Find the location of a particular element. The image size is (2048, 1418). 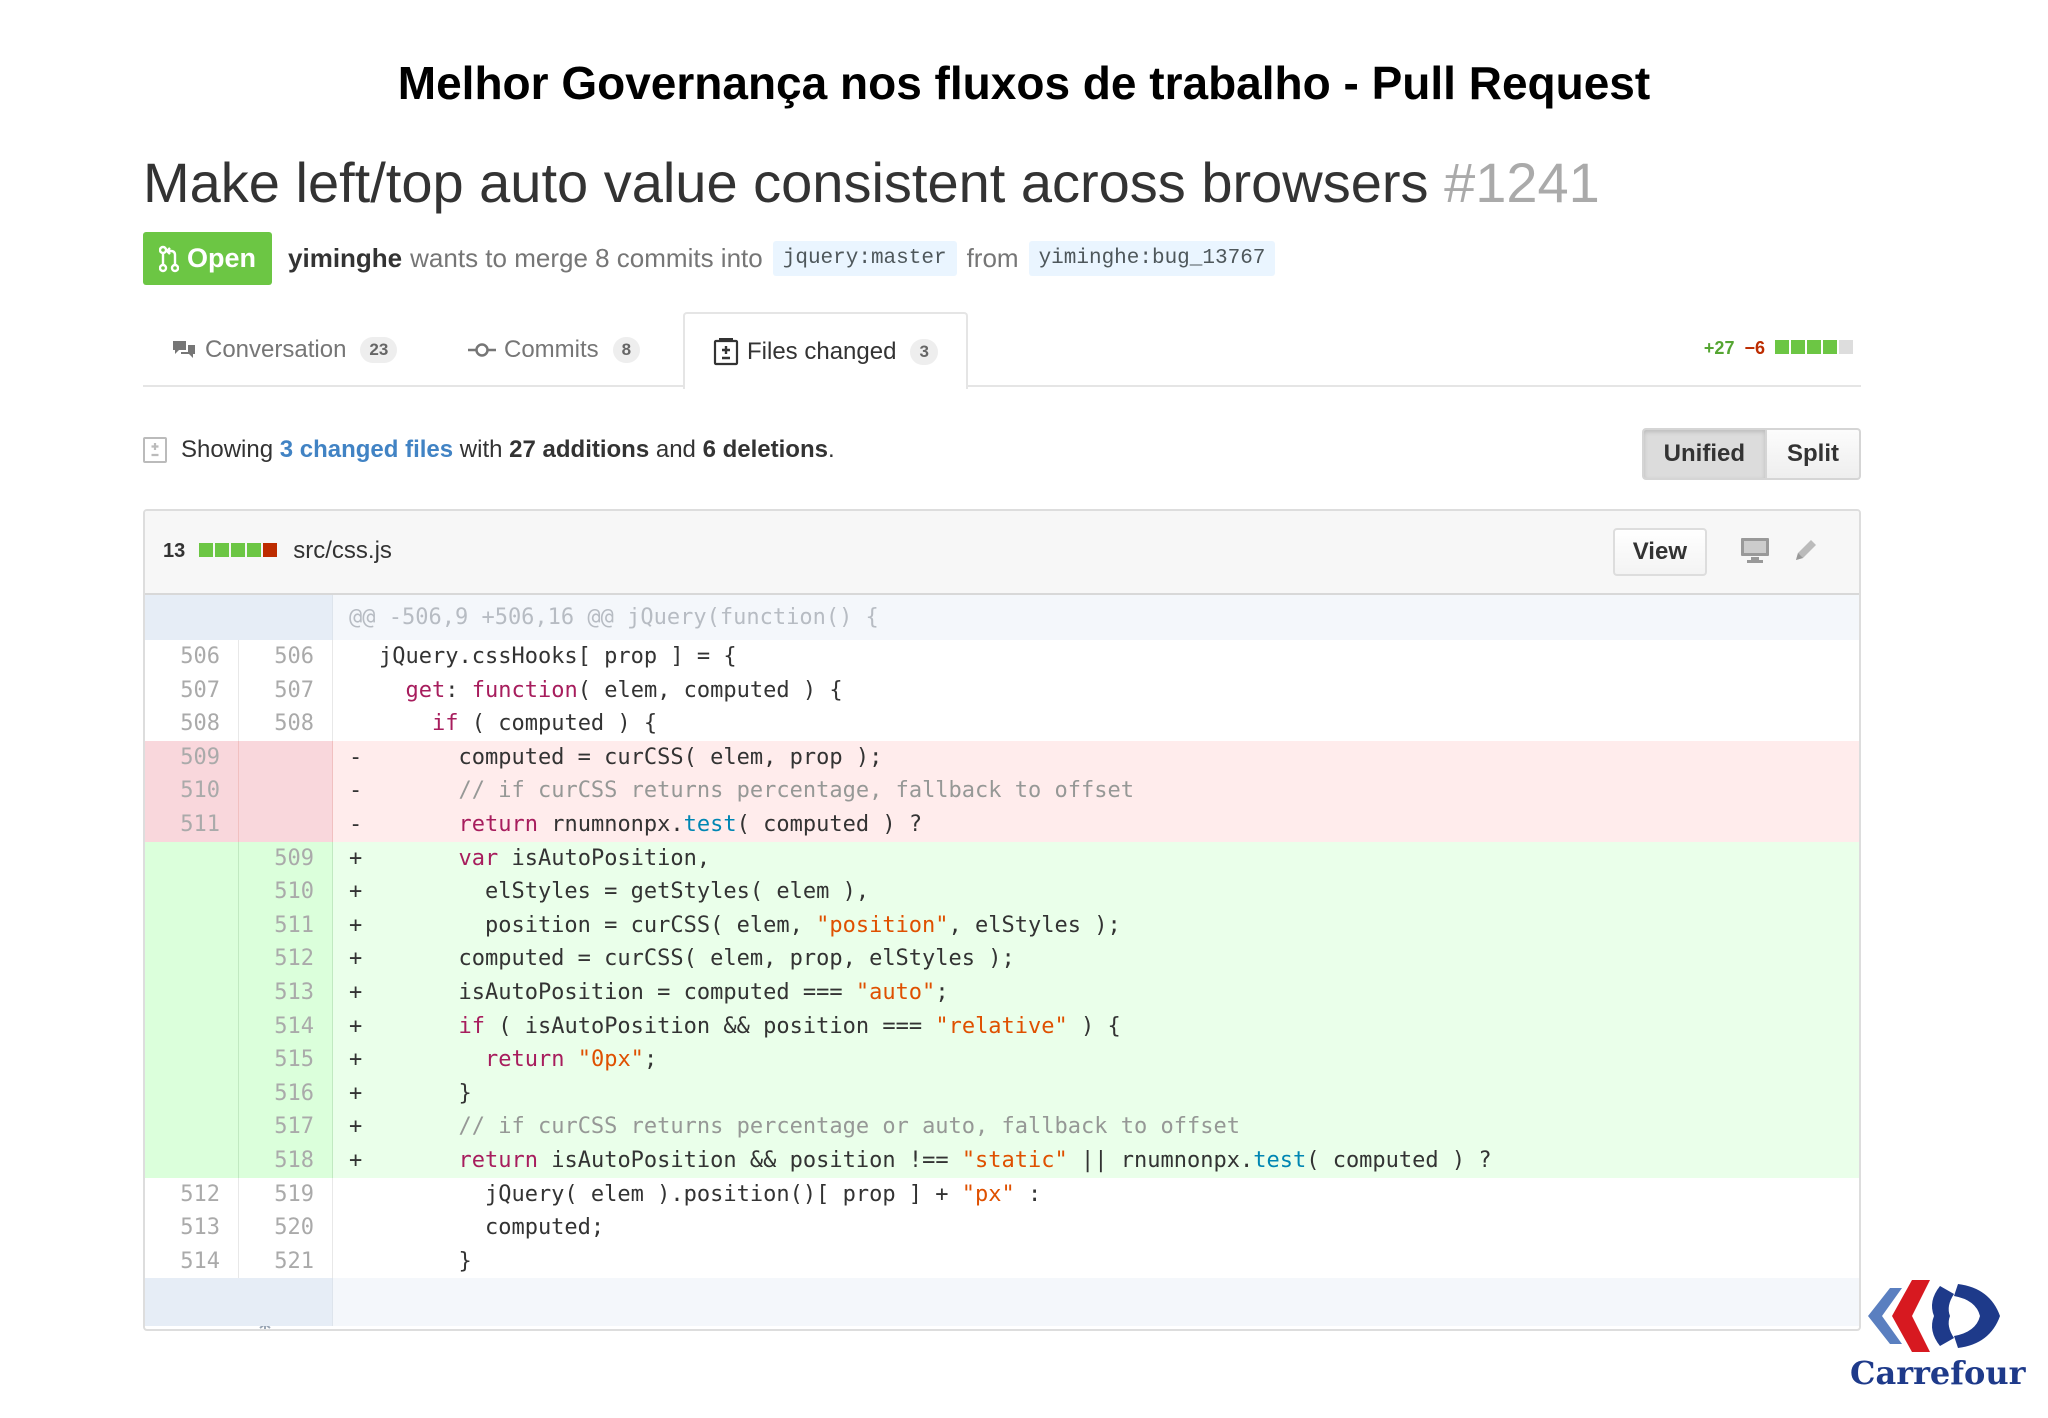

git-commit-icon is located at coordinates (482, 350).